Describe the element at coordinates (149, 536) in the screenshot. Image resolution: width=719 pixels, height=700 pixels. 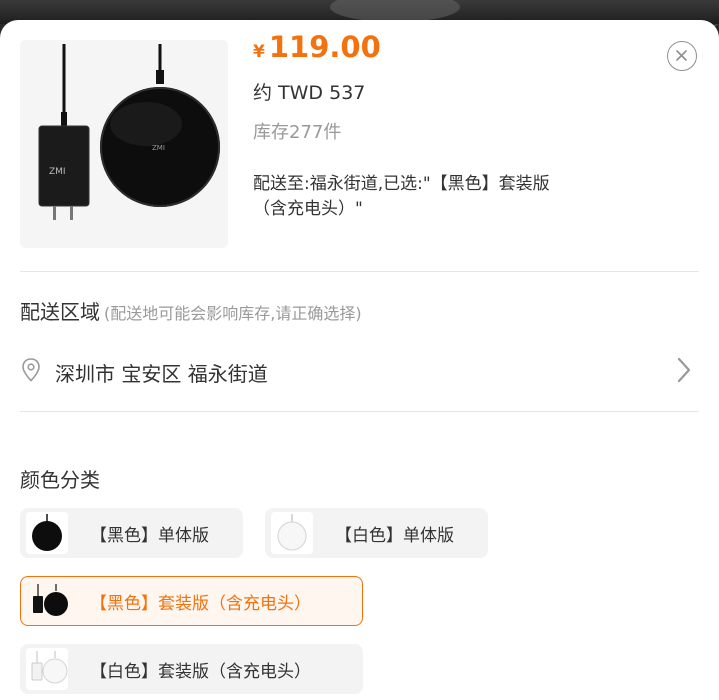
I see `option-label: 【黑色】单体版` at that location.